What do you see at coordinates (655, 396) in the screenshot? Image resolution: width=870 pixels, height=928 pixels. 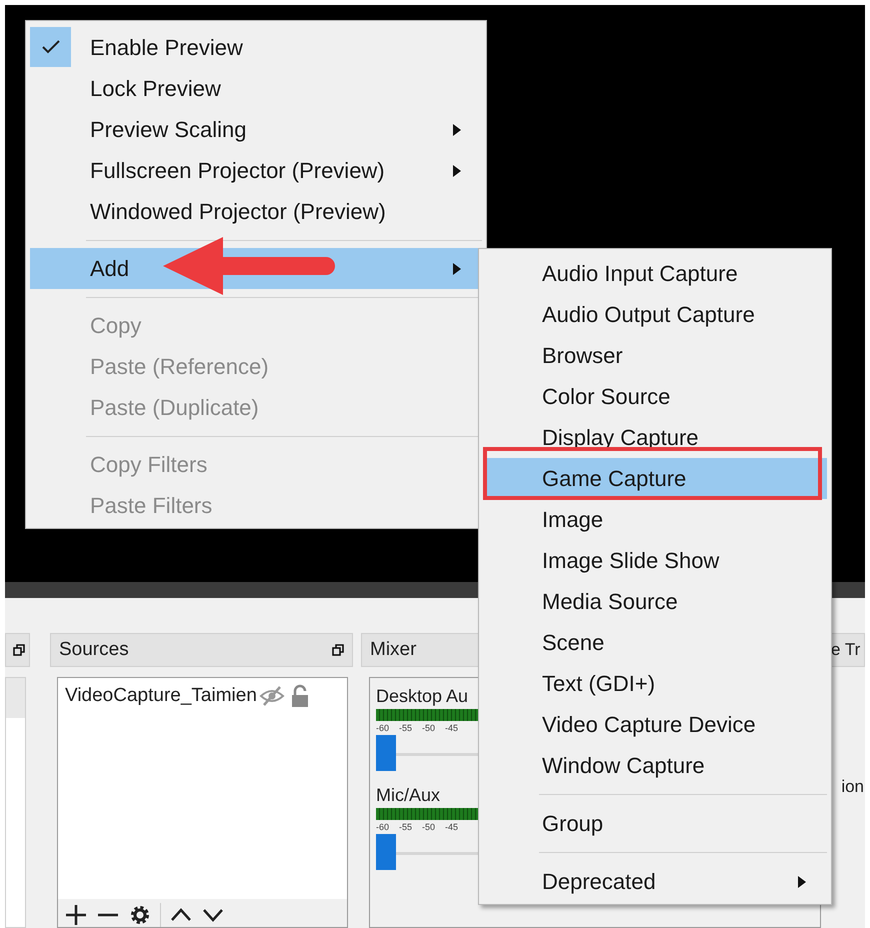 I see `menu-item: Color Source` at bounding box center [655, 396].